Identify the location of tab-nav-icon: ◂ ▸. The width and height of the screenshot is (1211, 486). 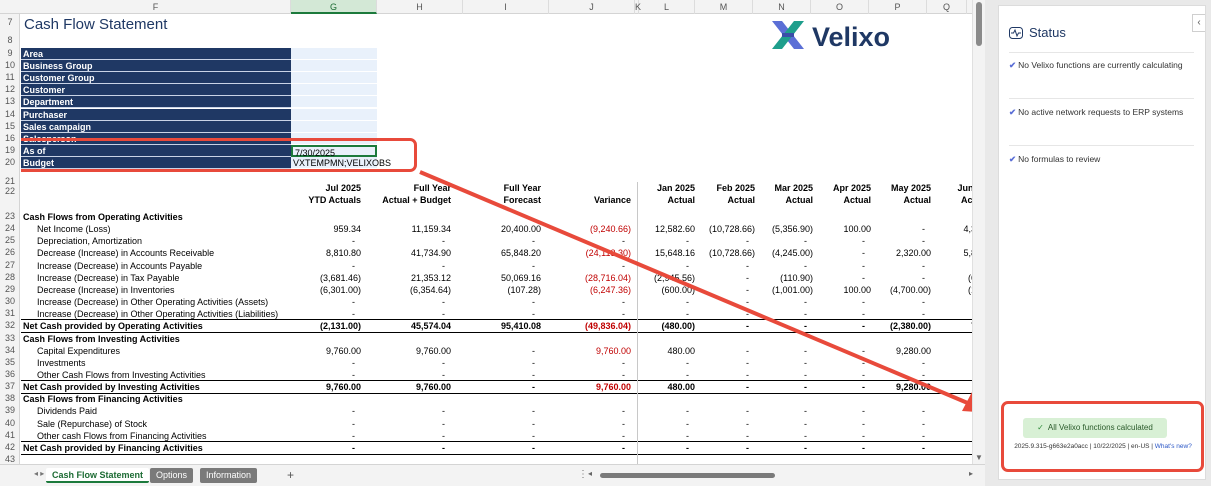
(39, 473).